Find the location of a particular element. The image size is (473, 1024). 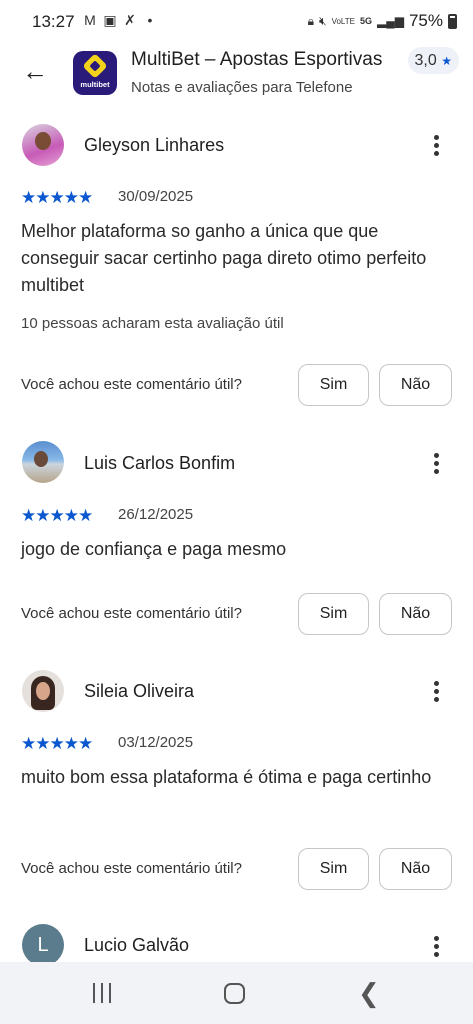

gmail-icon: M is located at coordinates (90, 20).